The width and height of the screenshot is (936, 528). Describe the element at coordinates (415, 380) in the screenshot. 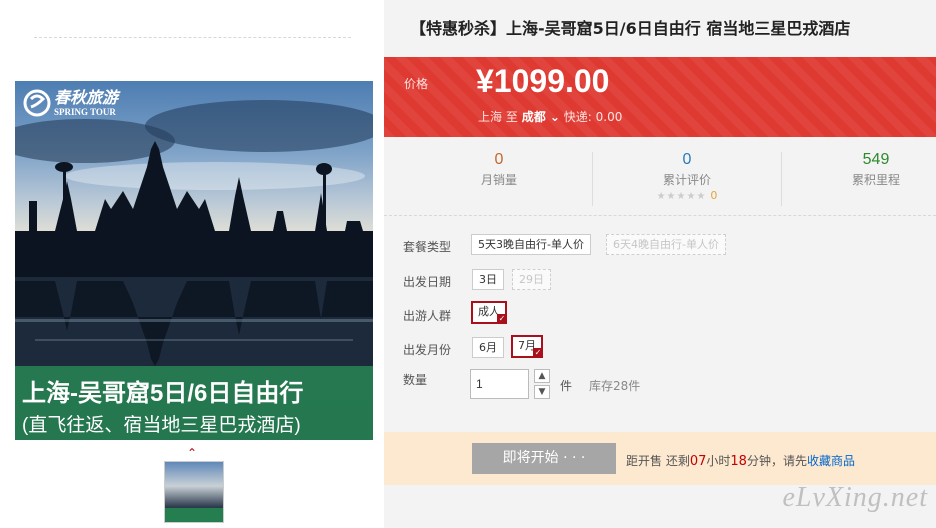

I see `quantity-label: 数量` at that location.